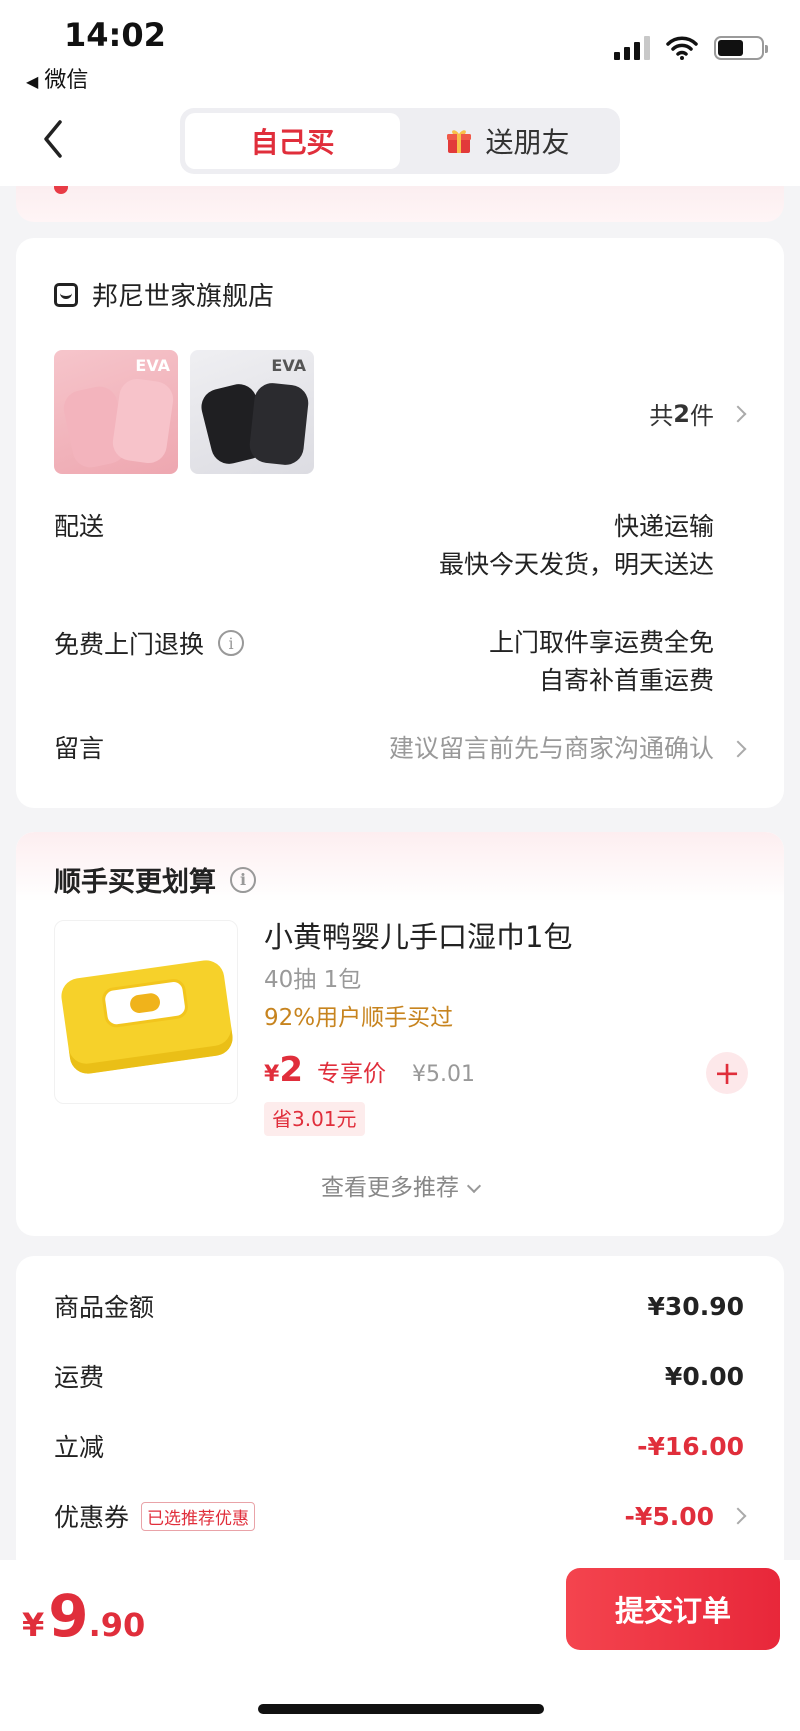 Image resolution: width=800 pixels, height=1731 pixels. Describe the element at coordinates (400, 50) in the screenshot. I see `status-bar: 14:02 ◀ 微信` at that location.